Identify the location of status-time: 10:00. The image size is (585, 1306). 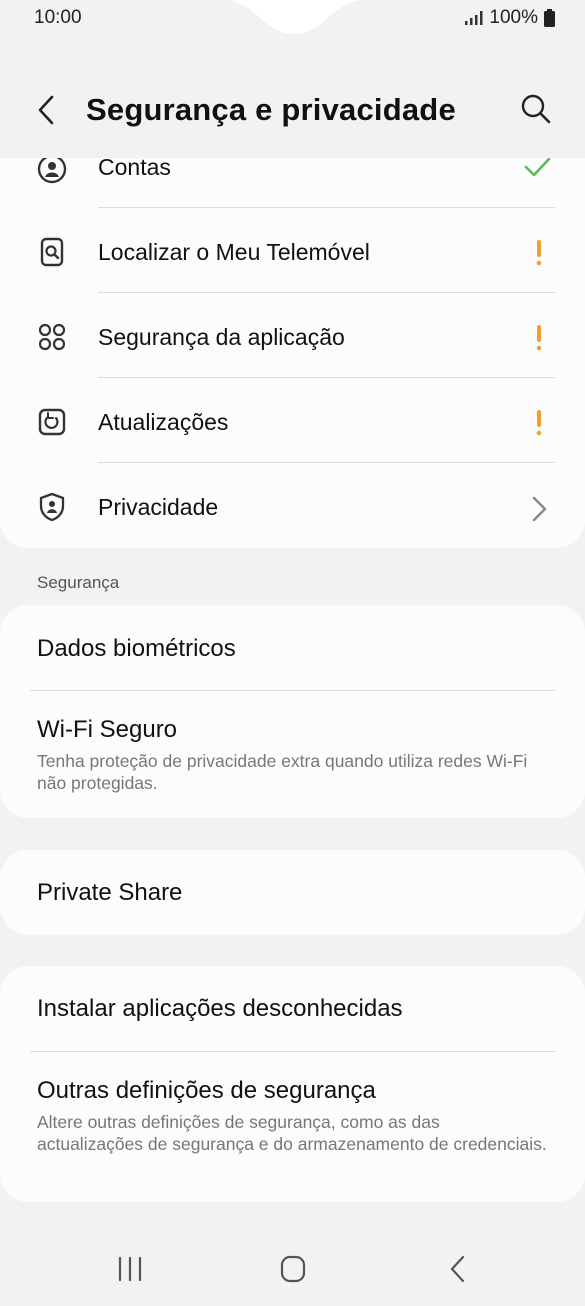
(58, 17).